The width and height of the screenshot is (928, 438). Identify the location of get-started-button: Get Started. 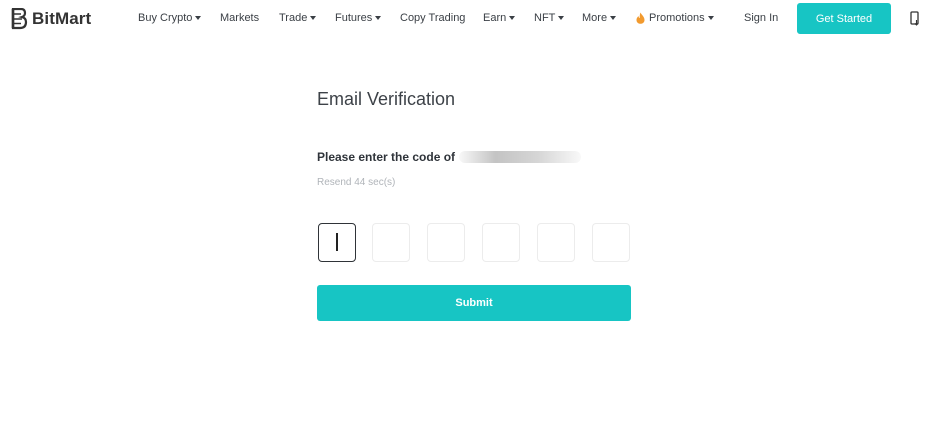
(844, 18).